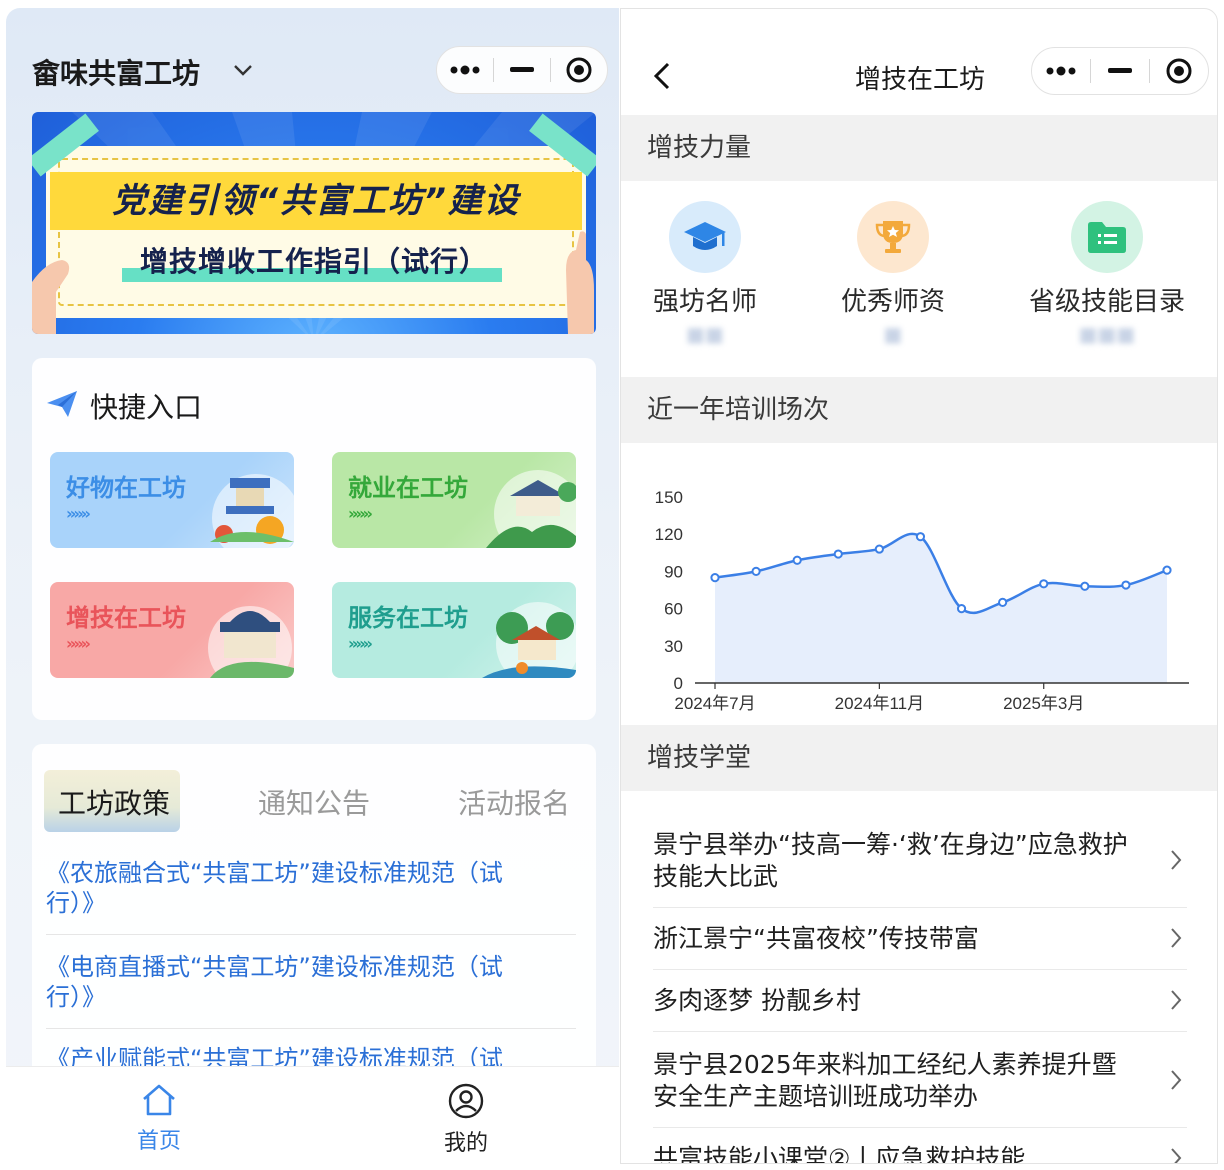  I want to click on banner-headline: 党建引领“共富工坊”建设, so click(316, 201).